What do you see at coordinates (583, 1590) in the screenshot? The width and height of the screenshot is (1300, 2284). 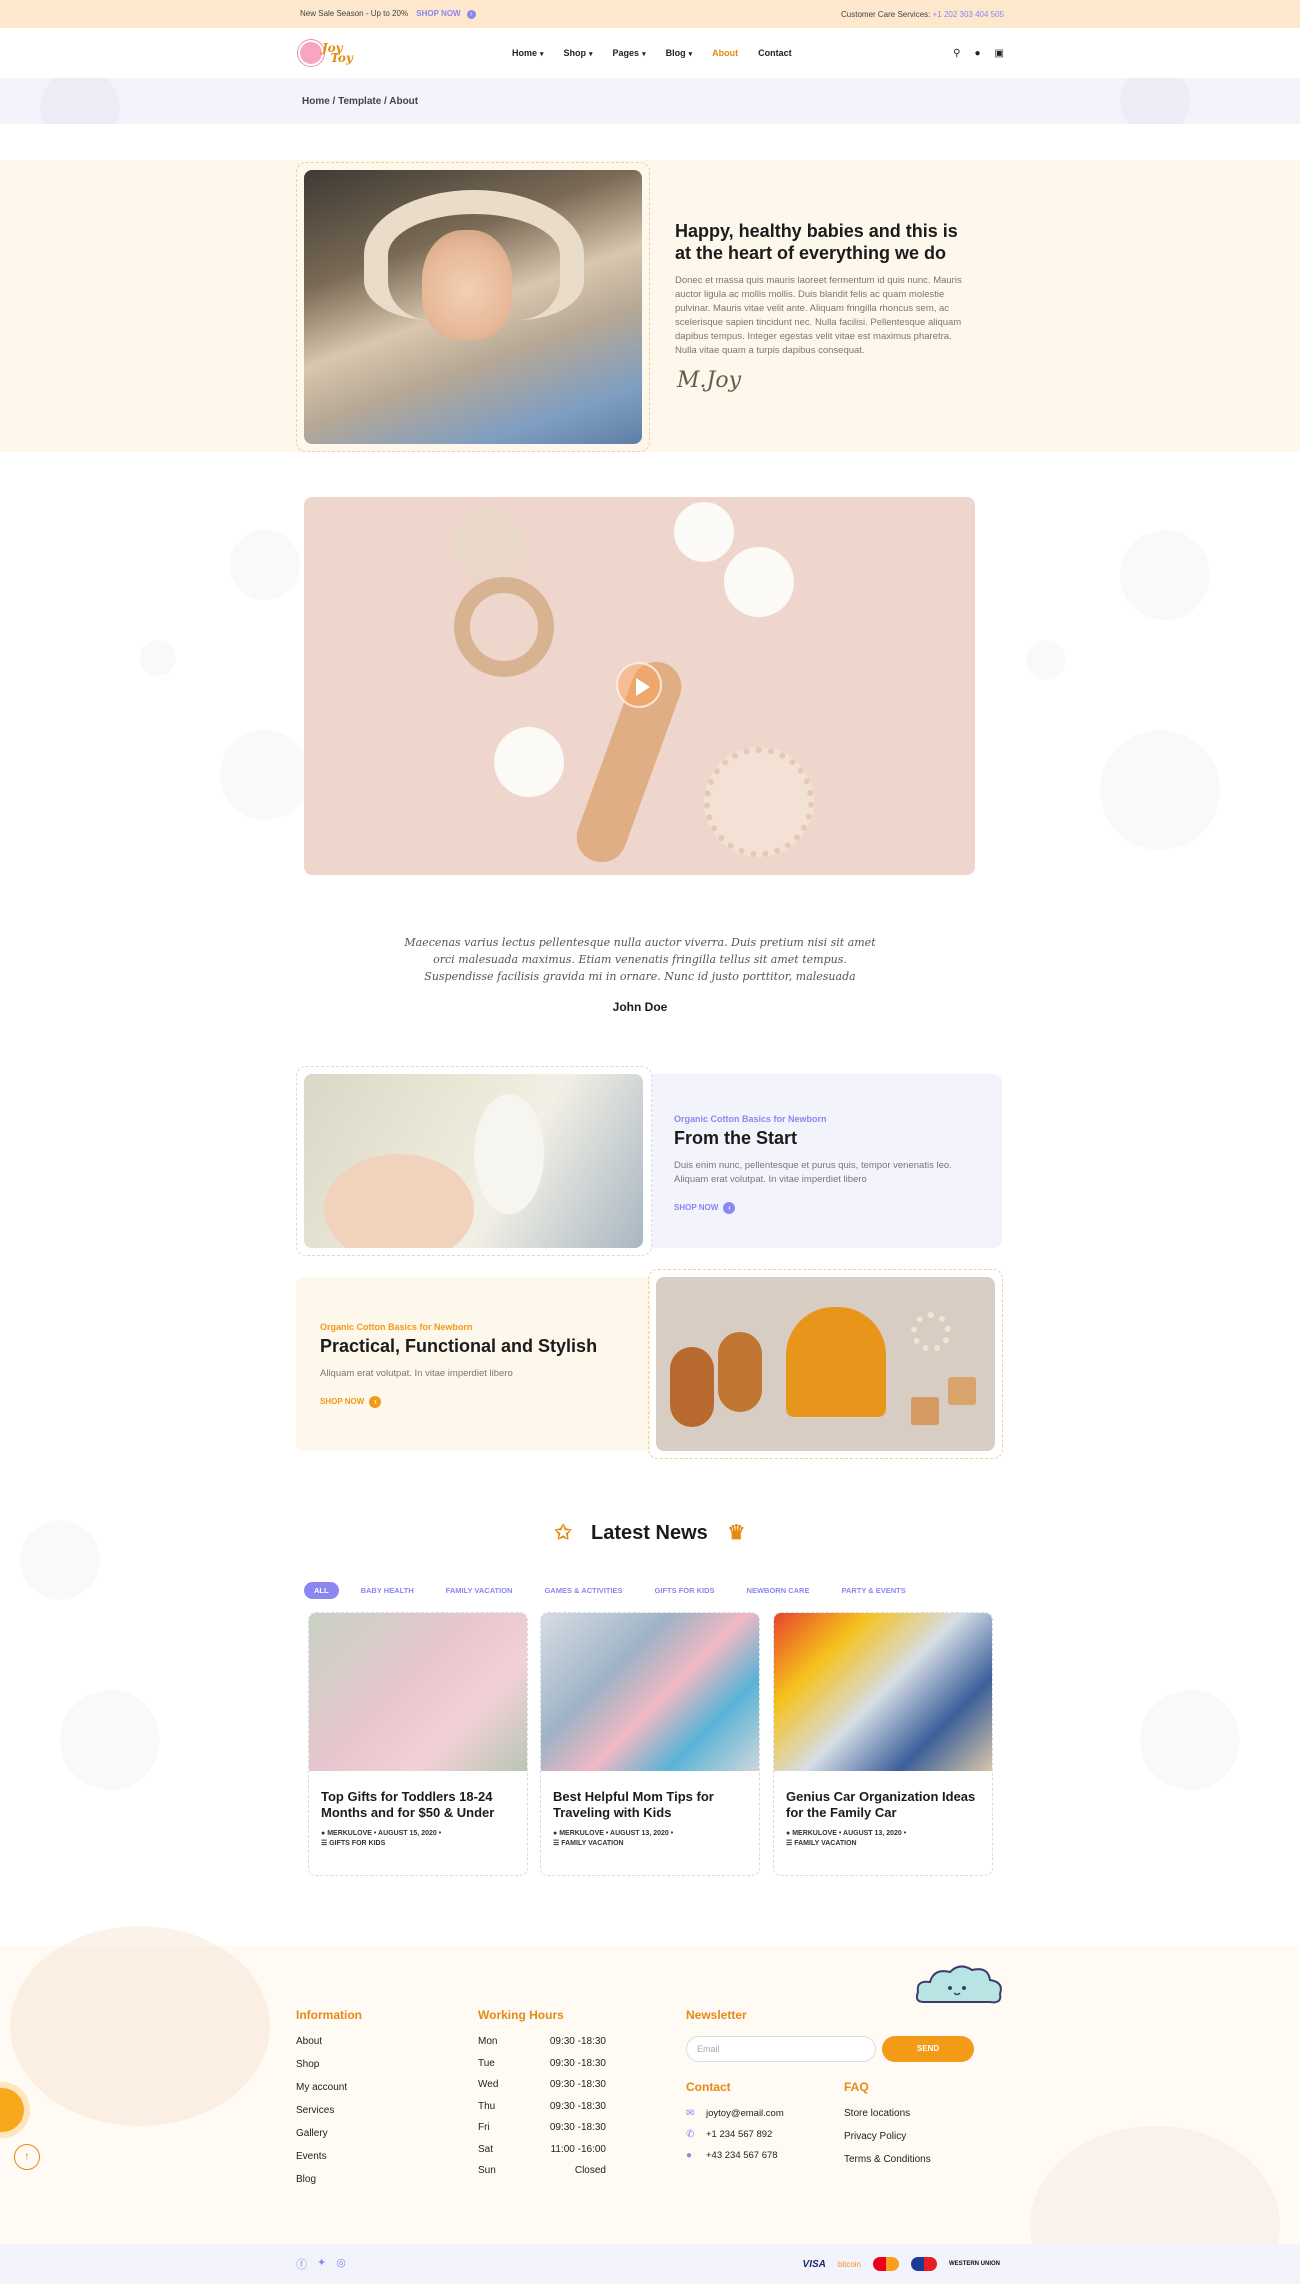 I see `filter-games-activities: GAMES & ACTIVITIES` at bounding box center [583, 1590].